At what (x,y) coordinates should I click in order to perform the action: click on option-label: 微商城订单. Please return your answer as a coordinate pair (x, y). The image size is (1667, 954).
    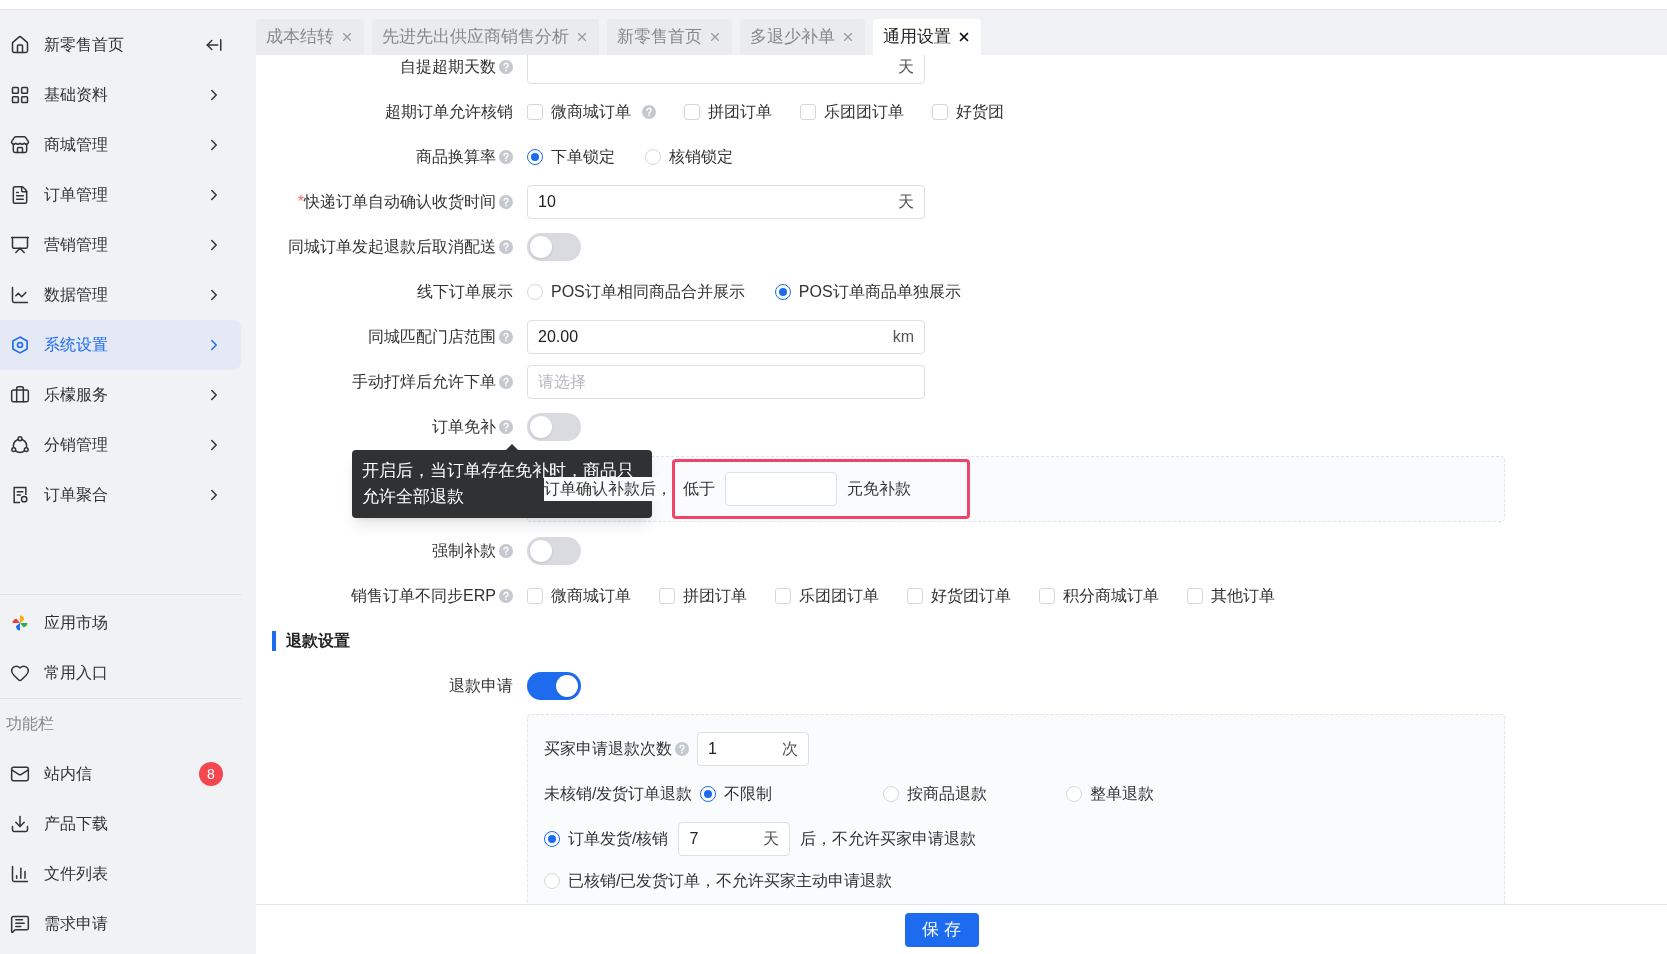
    Looking at the image, I should click on (591, 111).